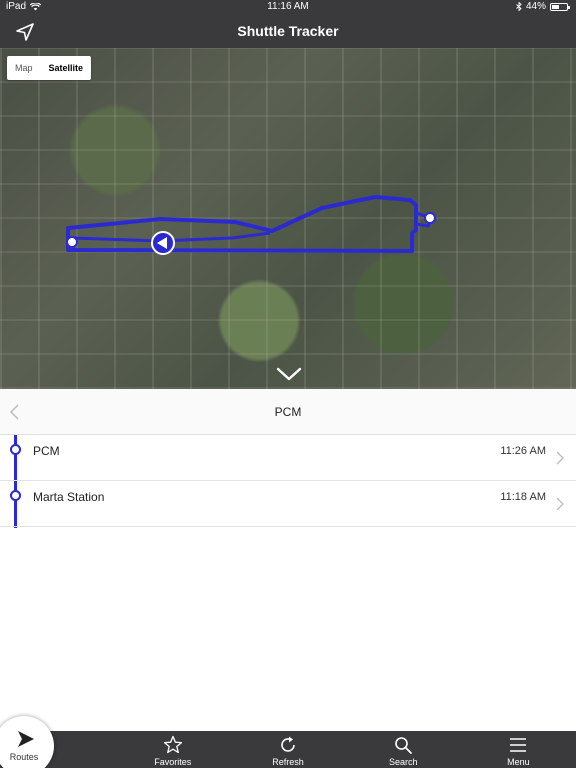 The width and height of the screenshot is (576, 768). Describe the element at coordinates (518, 745) in the screenshot. I see `menu-icon` at that location.